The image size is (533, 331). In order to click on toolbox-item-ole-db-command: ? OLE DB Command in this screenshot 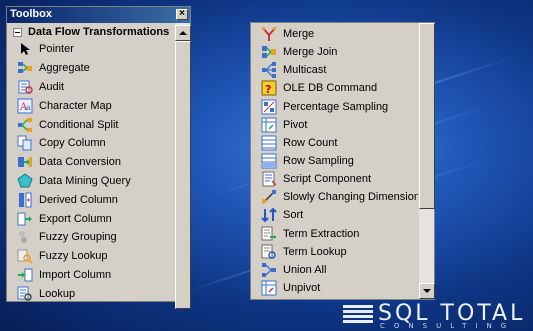, I will do `click(334, 88)`.